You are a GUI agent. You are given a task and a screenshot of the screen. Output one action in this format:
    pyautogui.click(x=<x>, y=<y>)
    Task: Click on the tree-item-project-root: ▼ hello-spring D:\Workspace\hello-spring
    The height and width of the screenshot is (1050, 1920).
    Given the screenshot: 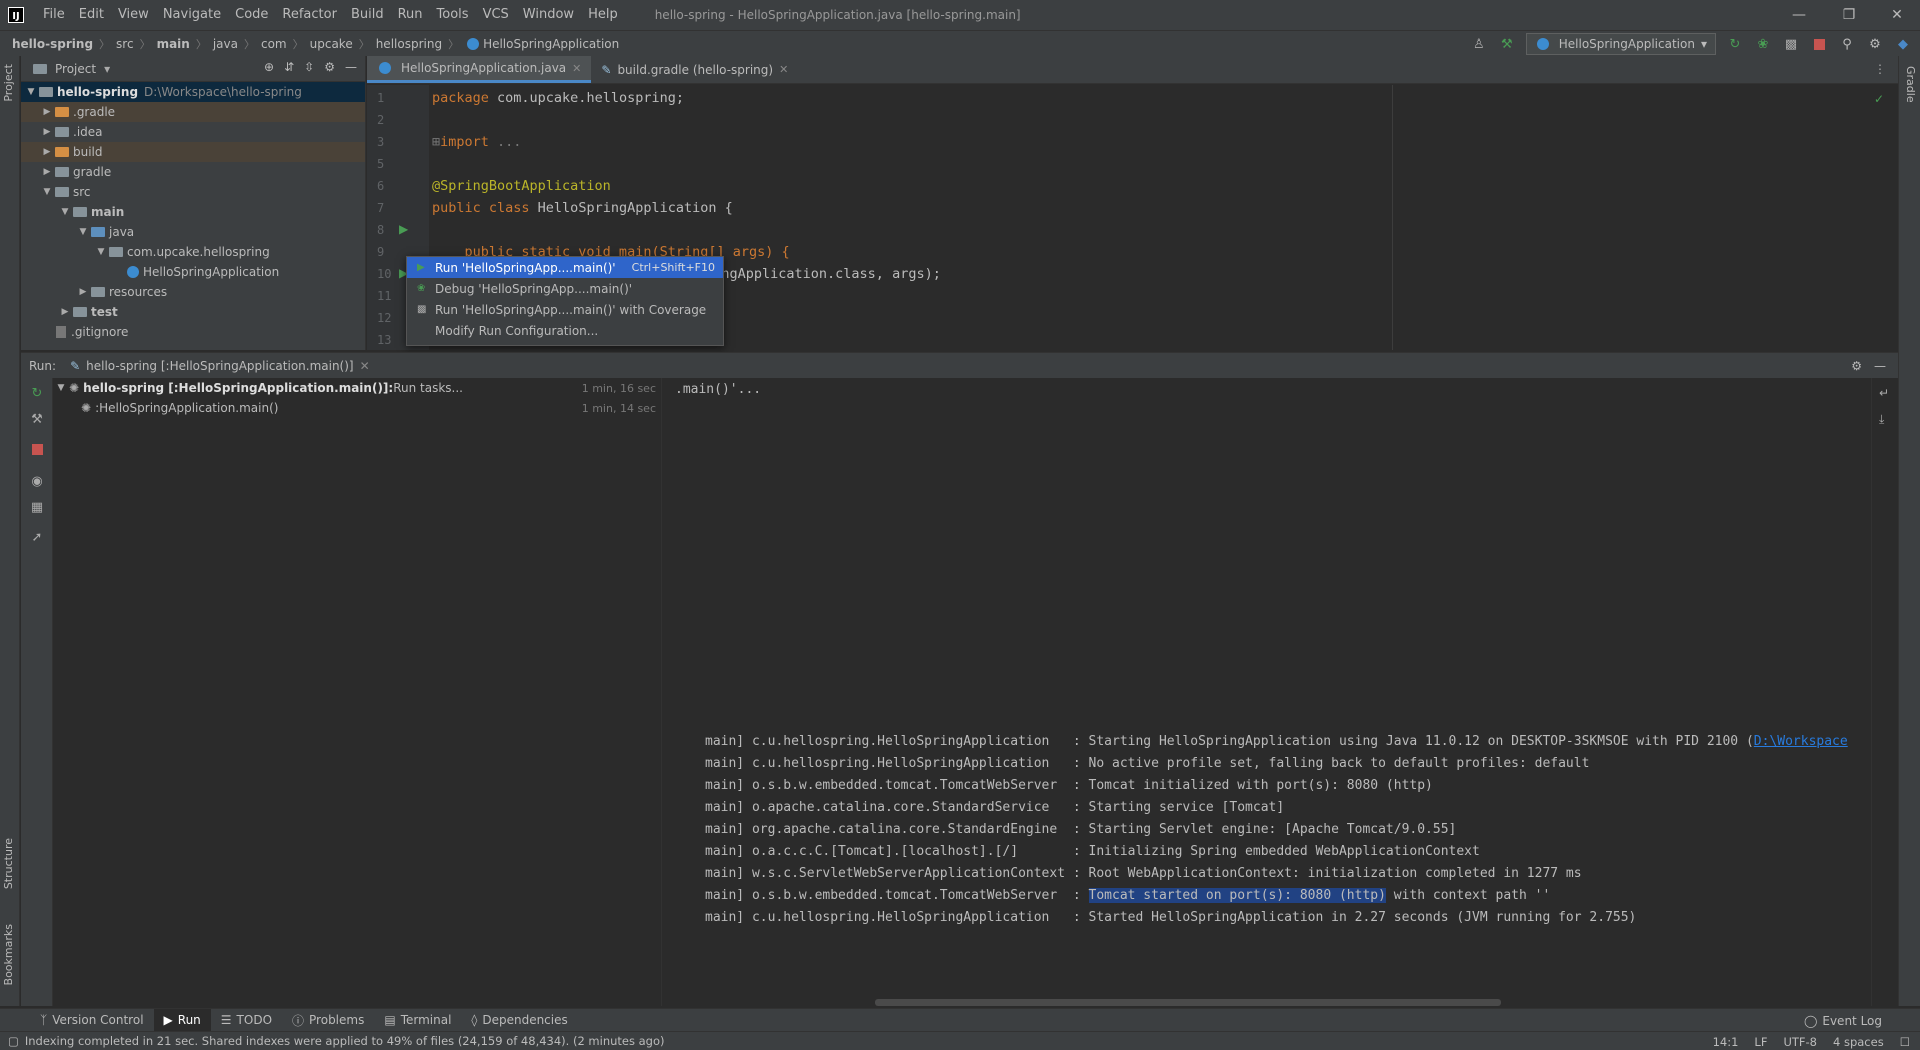 What is the action you would take?
    pyautogui.click(x=193, y=92)
    